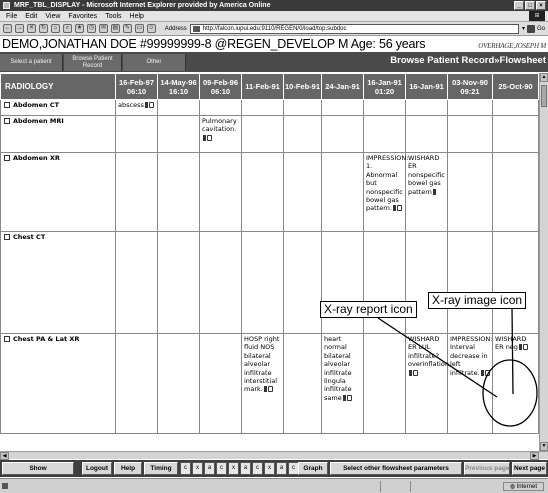  Describe the element at coordinates (543, 262) in the screenshot. I see `vertical-scrollbar: ▲ ▼` at that location.